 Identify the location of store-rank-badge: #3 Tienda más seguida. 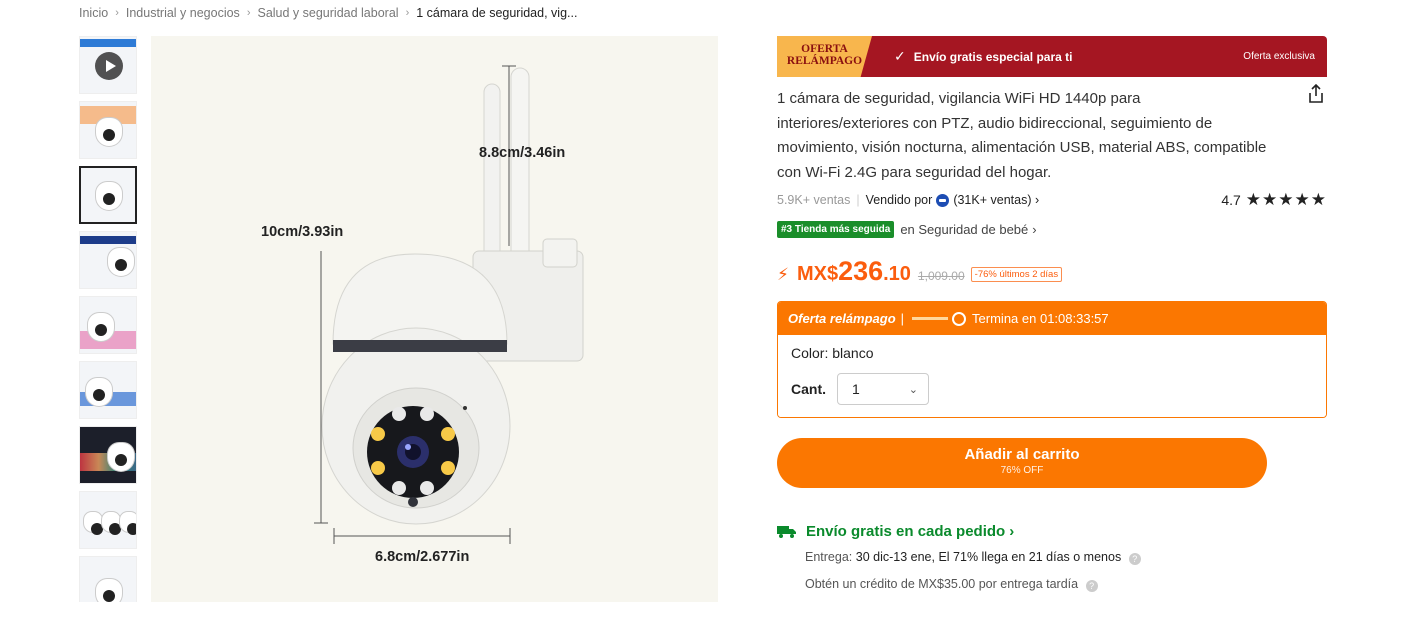
(836, 229).